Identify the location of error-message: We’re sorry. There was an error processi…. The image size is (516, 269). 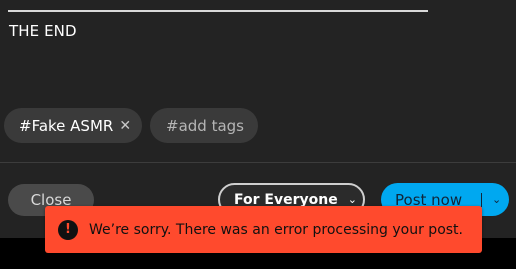
(276, 229).